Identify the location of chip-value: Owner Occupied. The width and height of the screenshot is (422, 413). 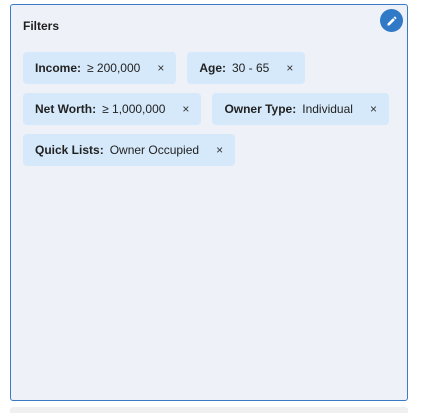
(154, 150).